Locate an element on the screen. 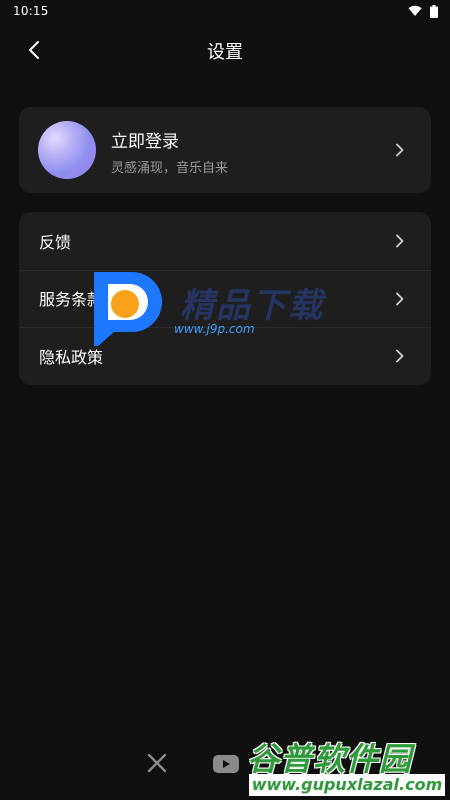 Image resolution: width=450 pixels, height=800 pixels. battery-icon is located at coordinates (434, 11).